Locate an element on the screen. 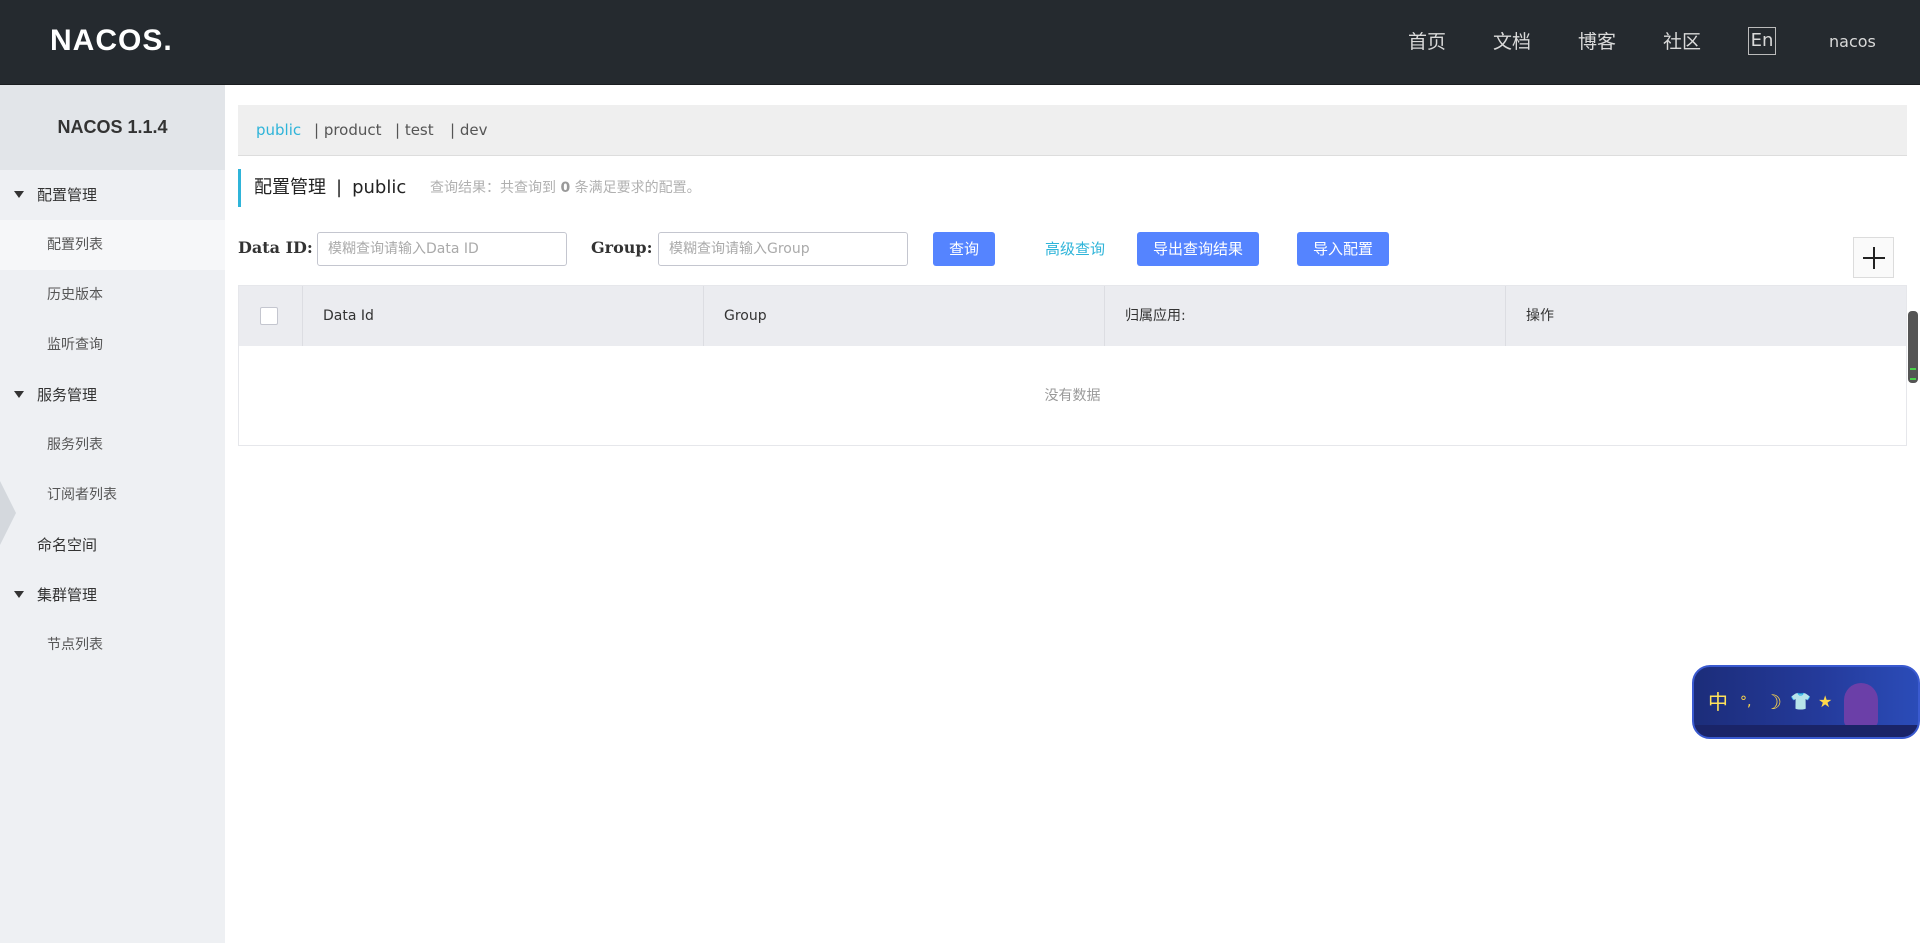  menu-item-service-list: 服务列表 is located at coordinates (112, 445).